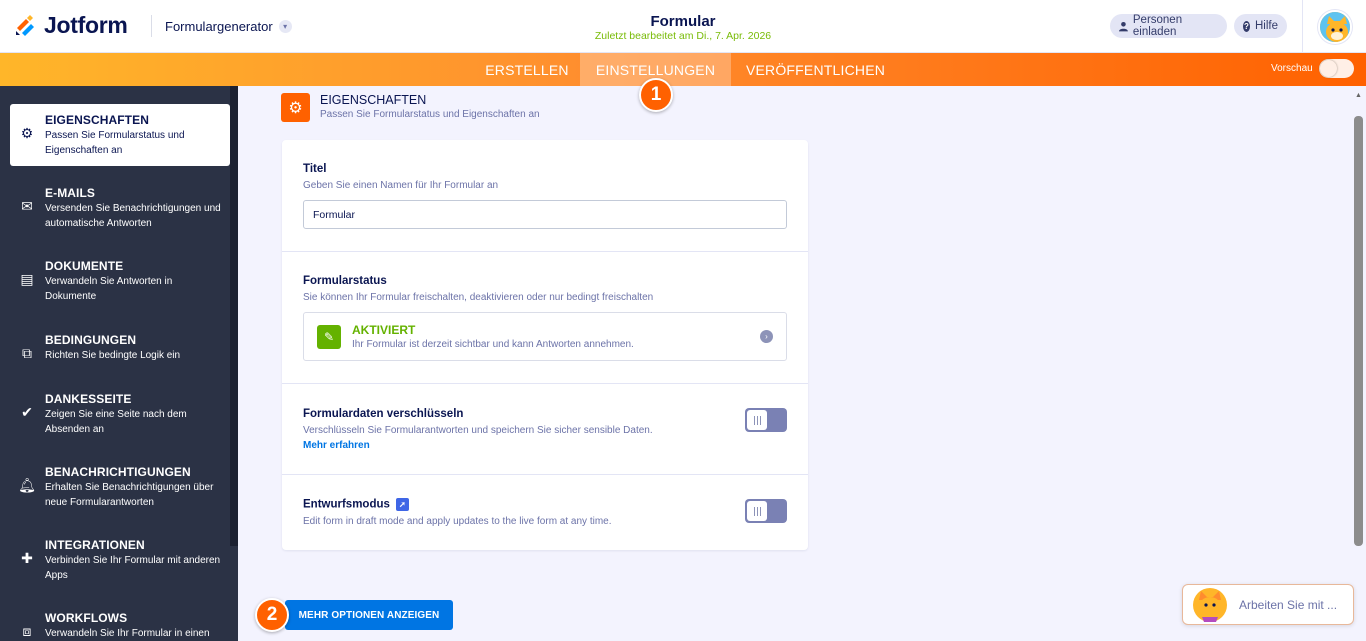  Describe the element at coordinates (27, 352) in the screenshot. I see `sitemap-icon: ⧉` at that location.